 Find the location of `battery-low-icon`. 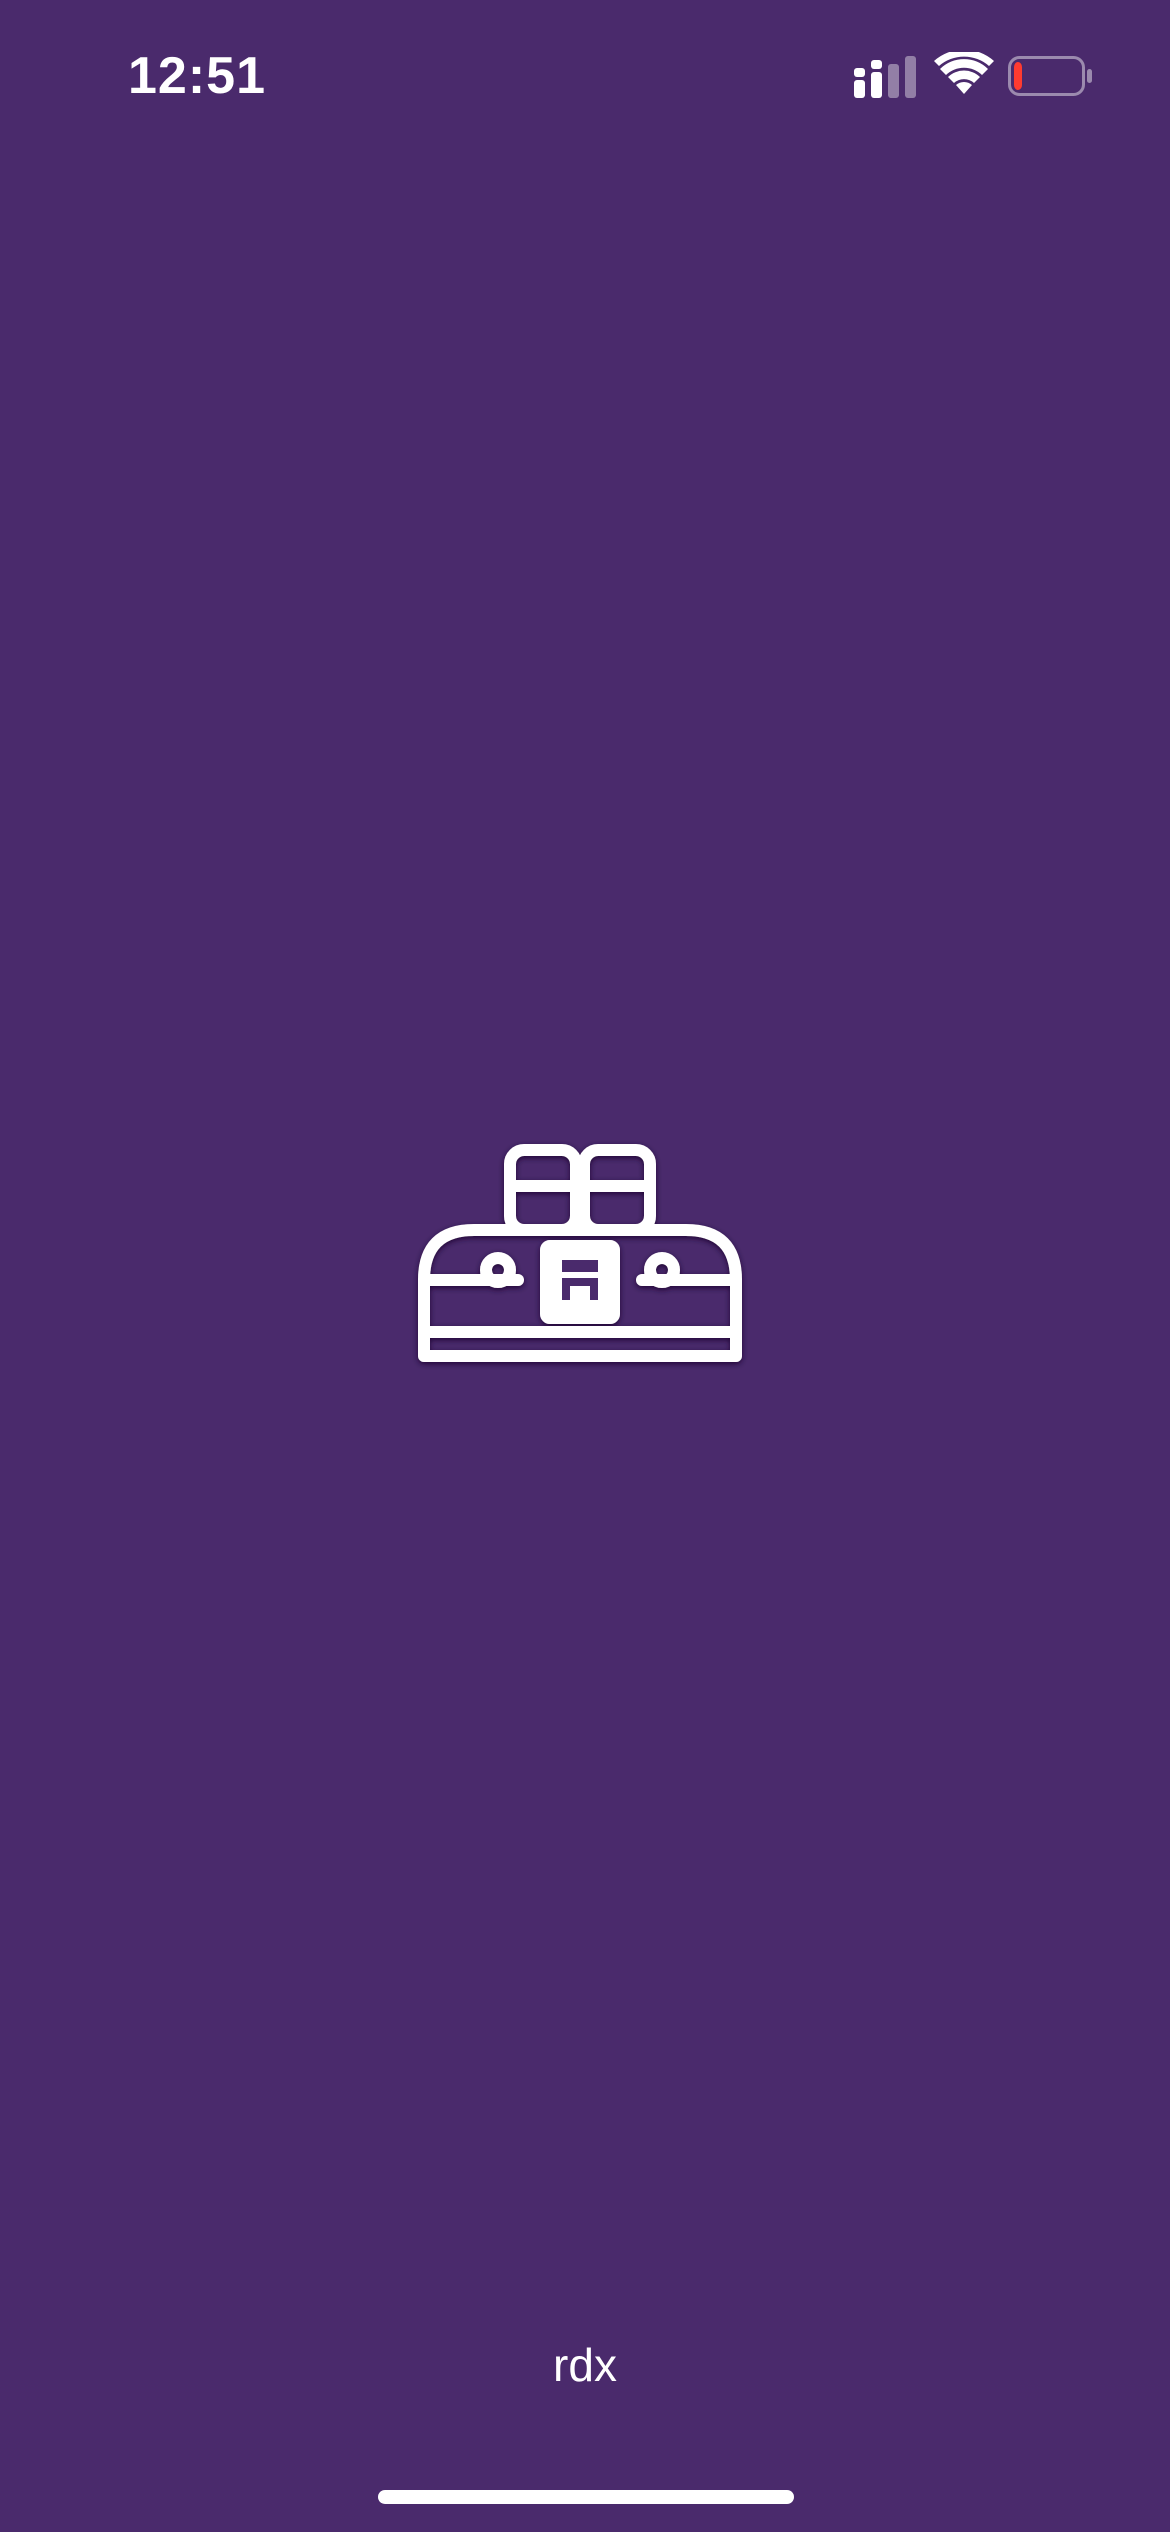

battery-low-icon is located at coordinates (1051, 76).